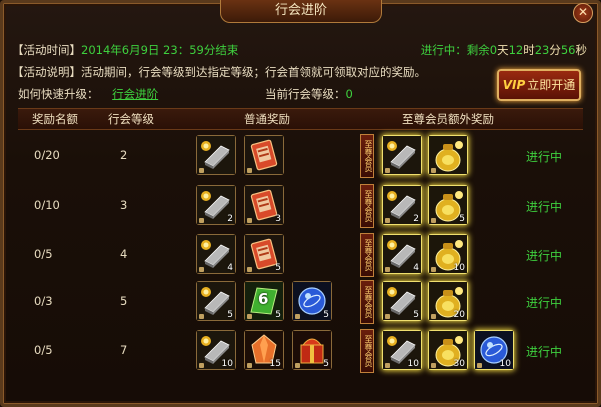  What do you see at coordinates (581, 50) in the screenshot?
I see `countdown-seconds-unit: 秒` at bounding box center [581, 50].